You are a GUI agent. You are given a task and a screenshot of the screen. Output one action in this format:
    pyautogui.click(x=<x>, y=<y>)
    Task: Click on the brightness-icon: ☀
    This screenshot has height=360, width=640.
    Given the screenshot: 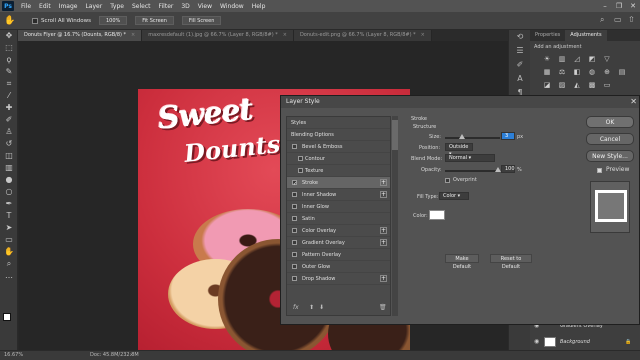 What is the action you would take?
    pyautogui.click(x=547, y=59)
    